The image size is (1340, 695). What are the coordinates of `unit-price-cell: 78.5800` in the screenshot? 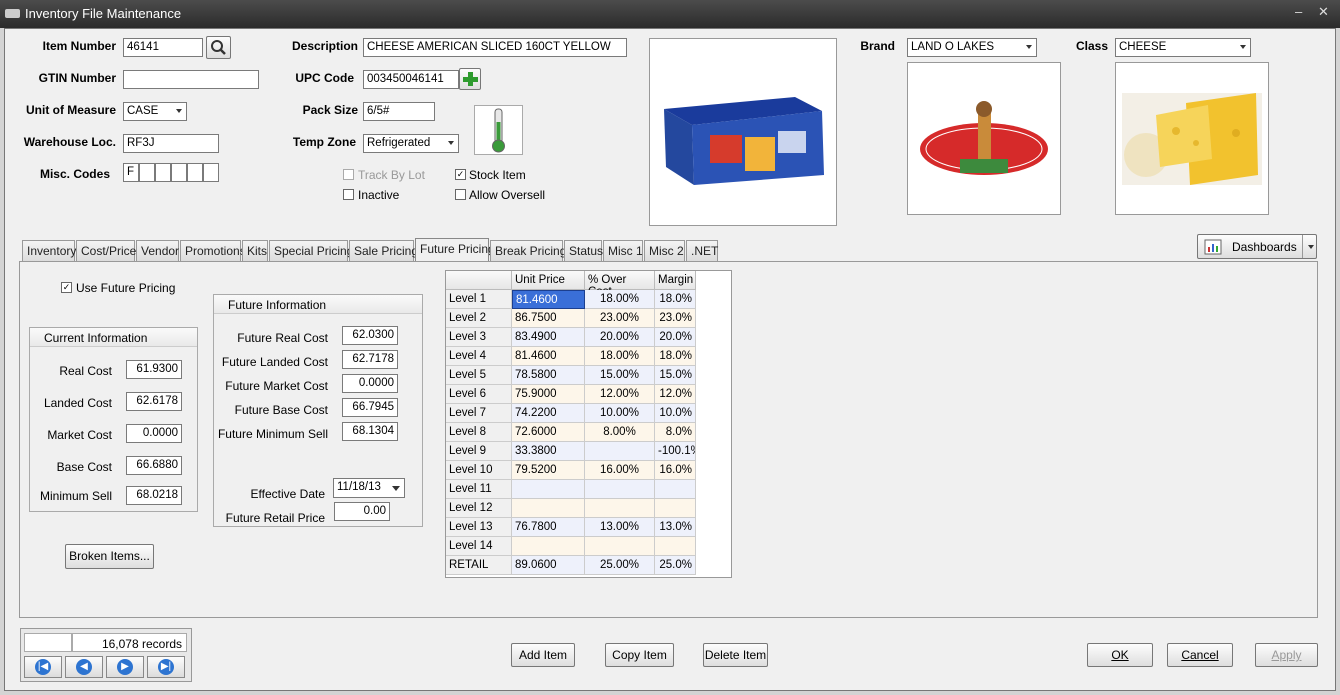 It's located at (548, 375).